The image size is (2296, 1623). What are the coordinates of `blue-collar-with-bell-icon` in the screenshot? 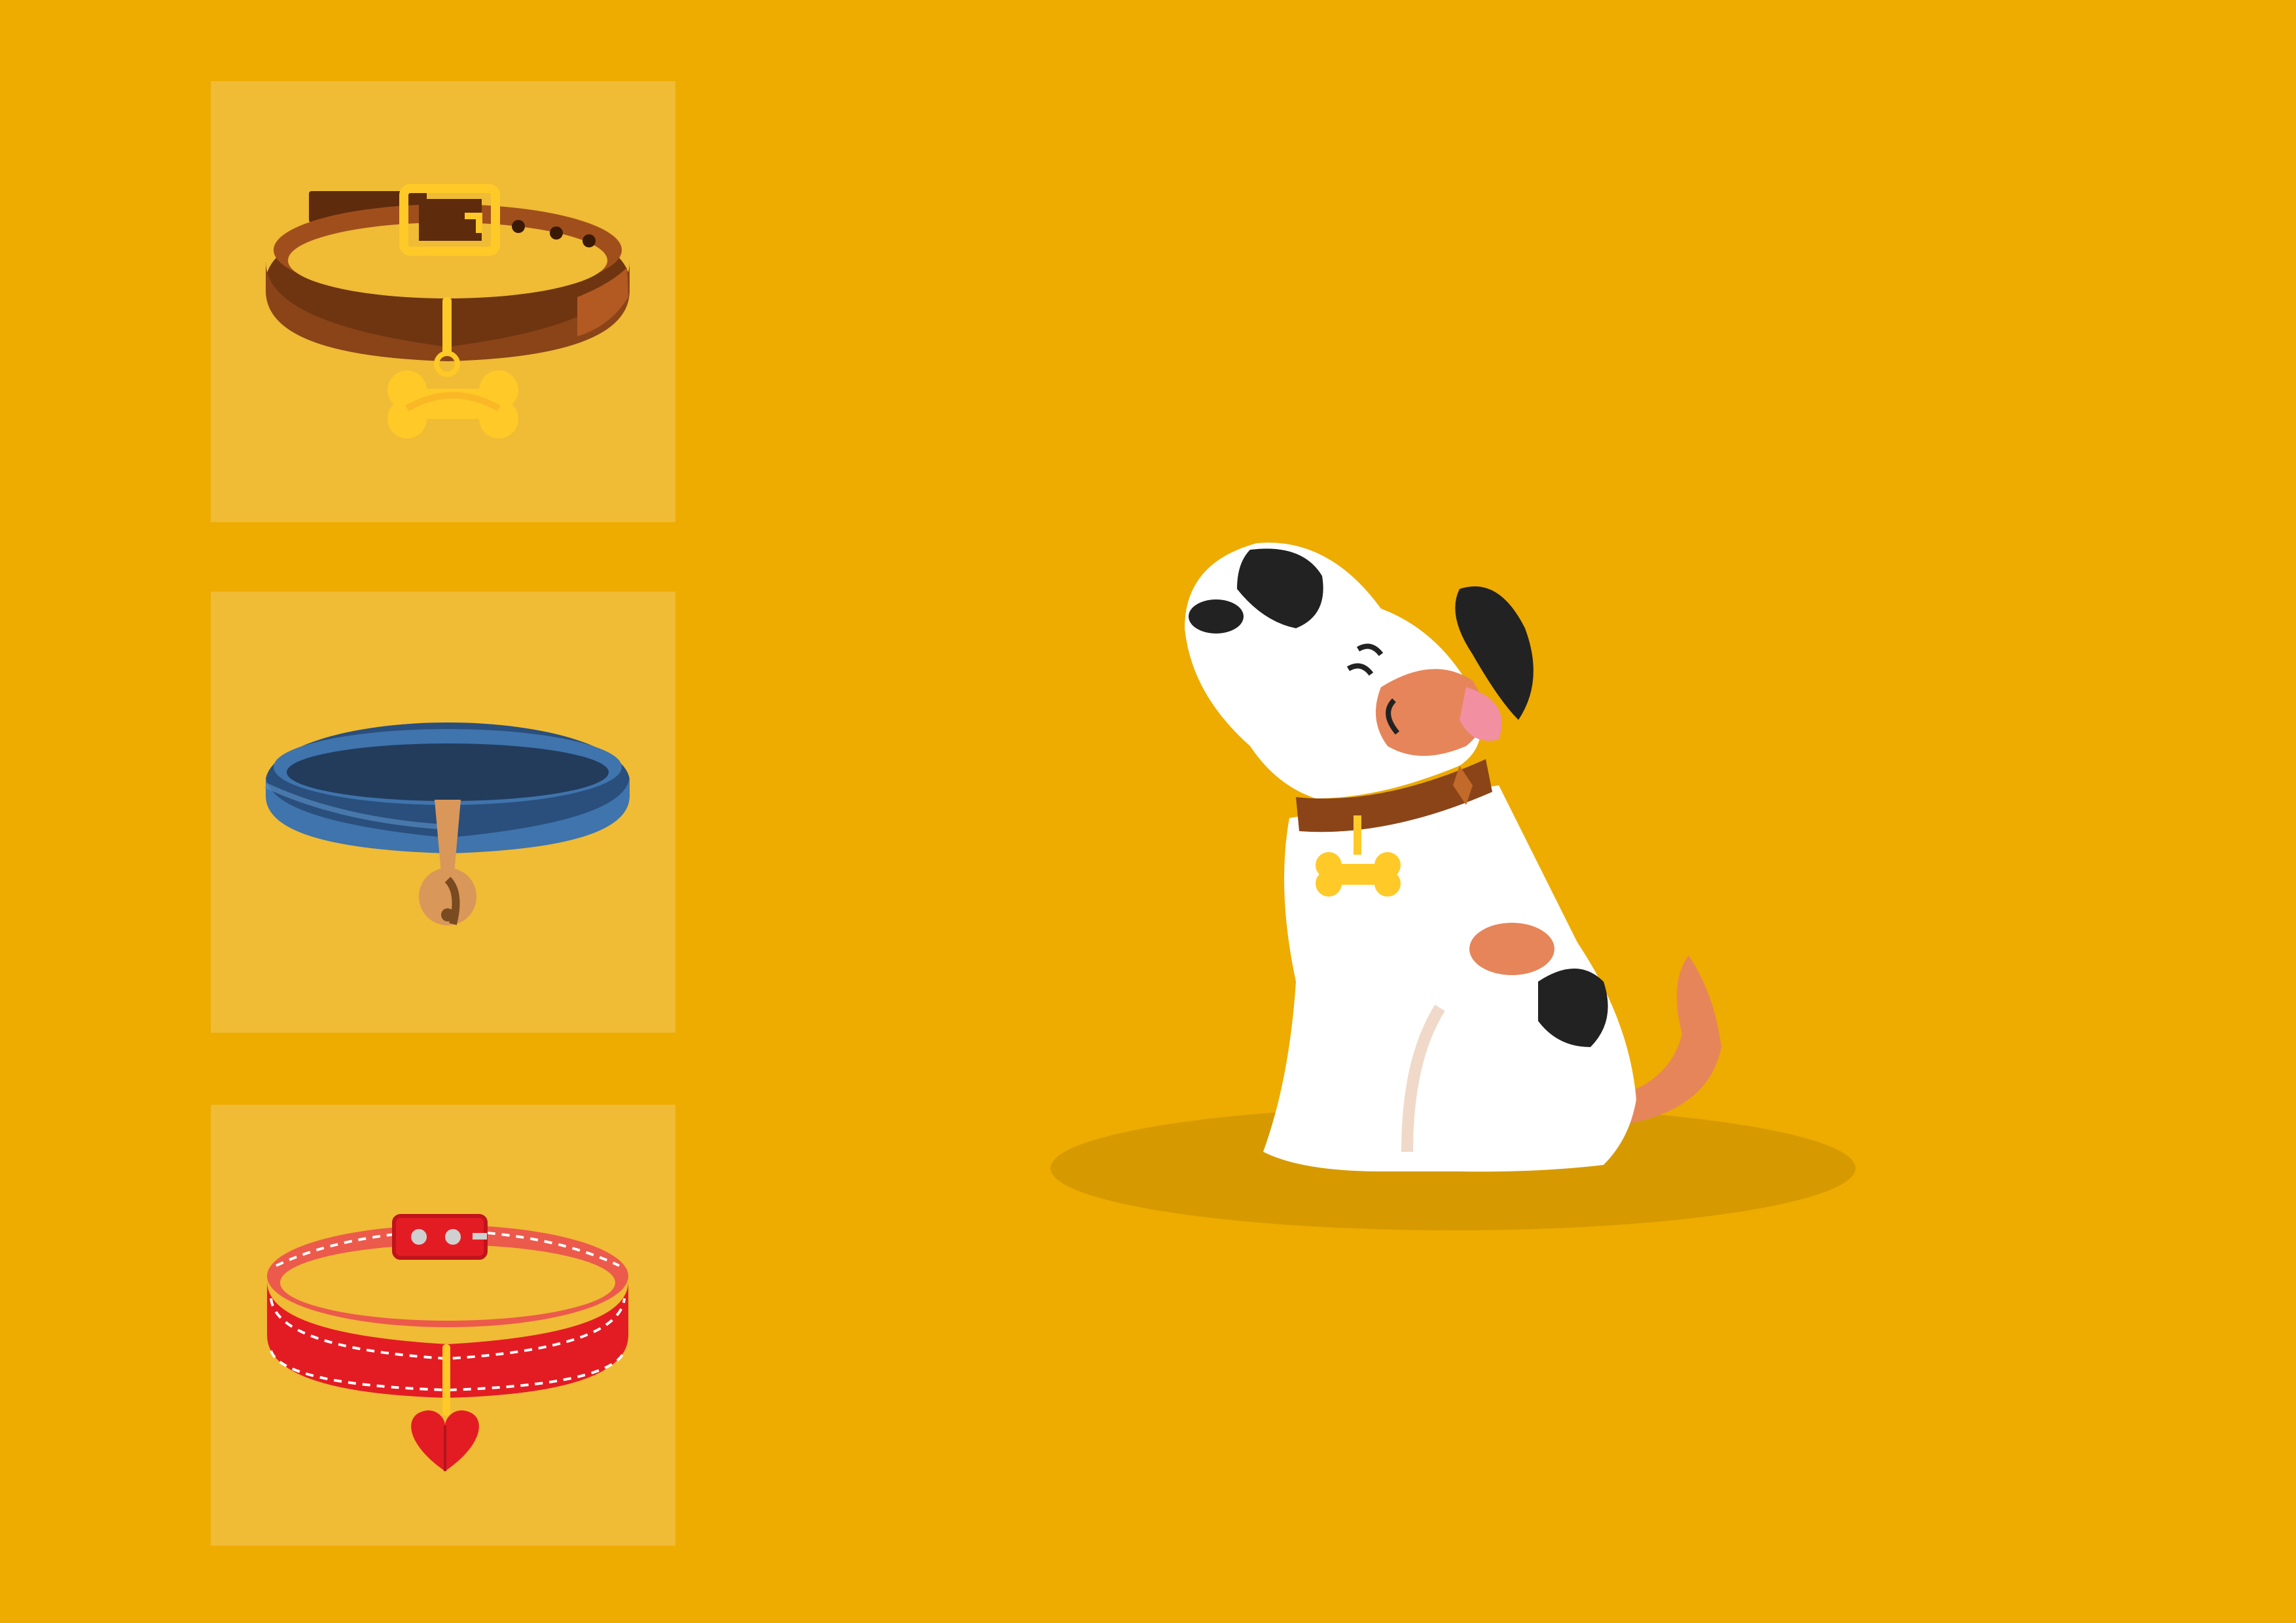 It's located at (447, 823).